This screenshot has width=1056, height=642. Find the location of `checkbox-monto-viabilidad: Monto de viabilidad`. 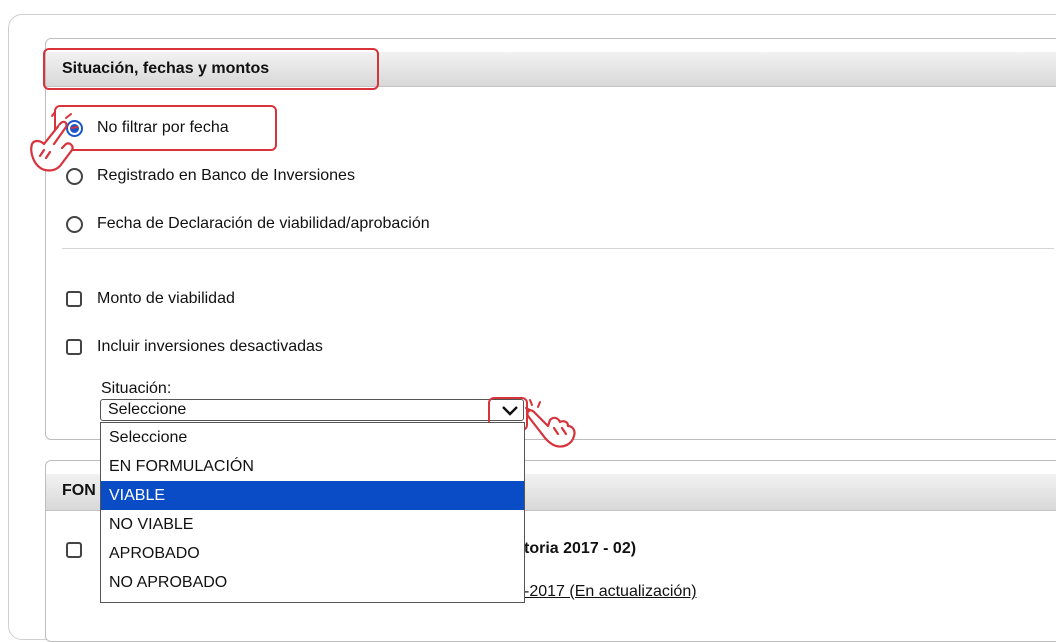

checkbox-monto-viabilidad: Monto de viabilidad is located at coordinates (150, 299).